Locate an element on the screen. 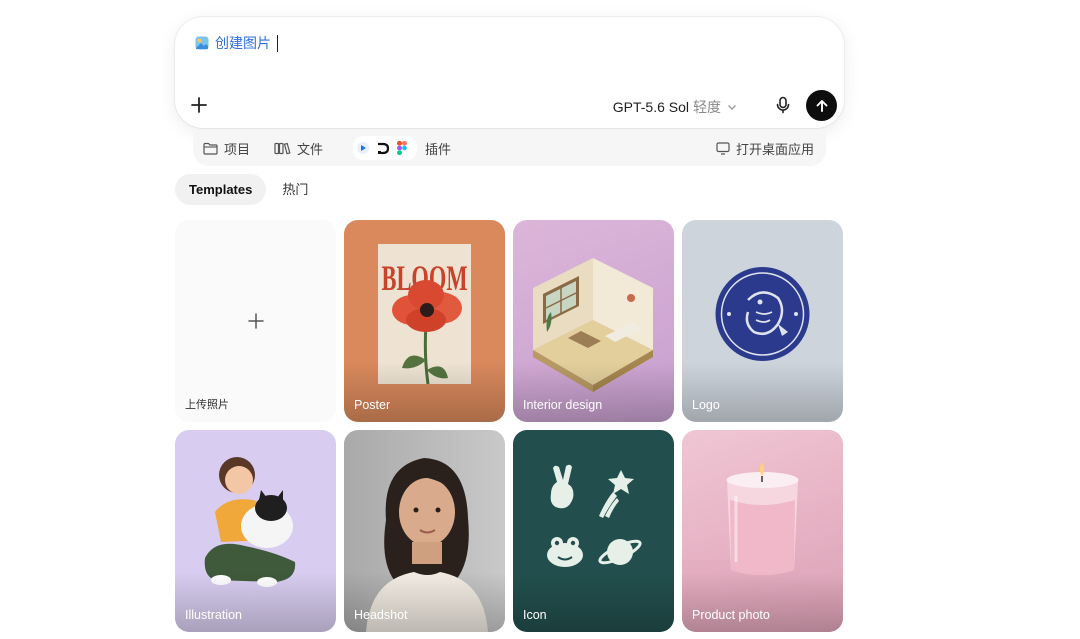  files-label: 文件 is located at coordinates (310, 149).